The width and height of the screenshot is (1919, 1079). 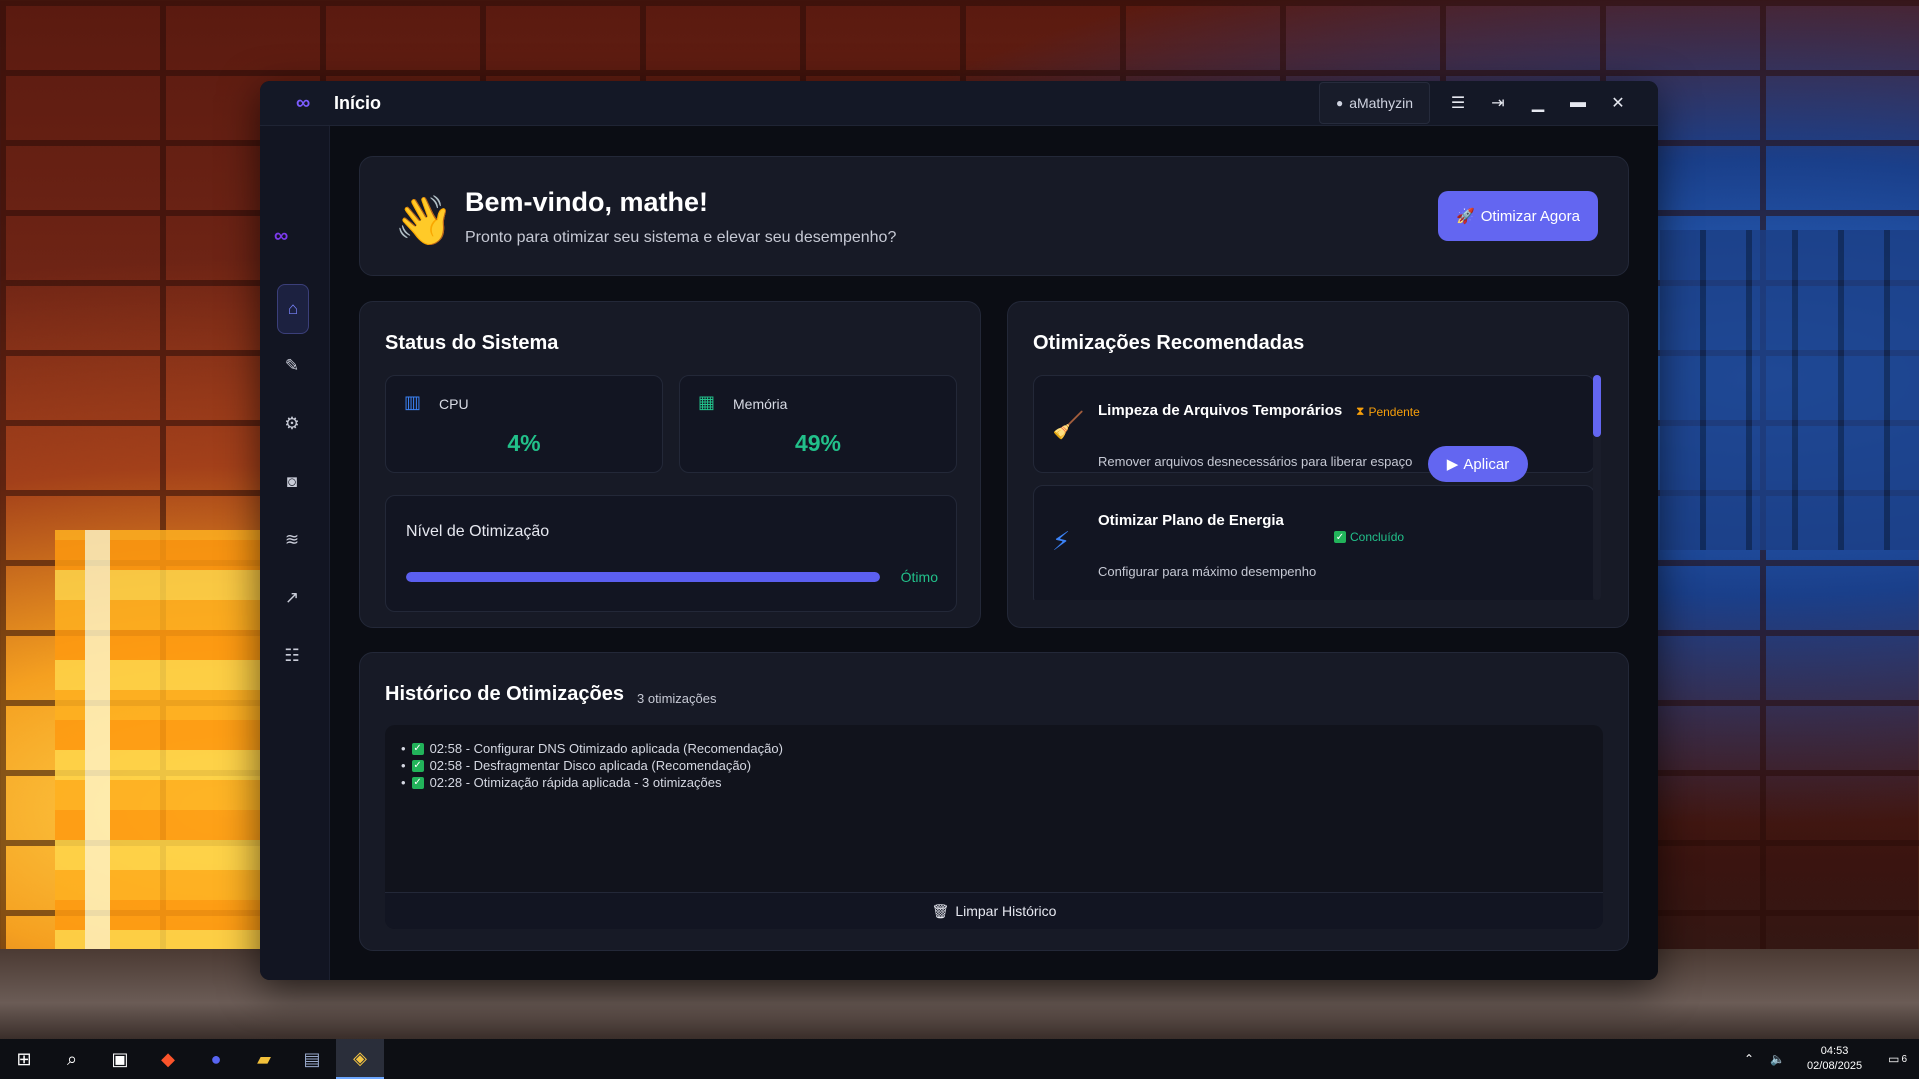 What do you see at coordinates (940, 910) in the screenshot?
I see `trash-icon: 🗑` at bounding box center [940, 910].